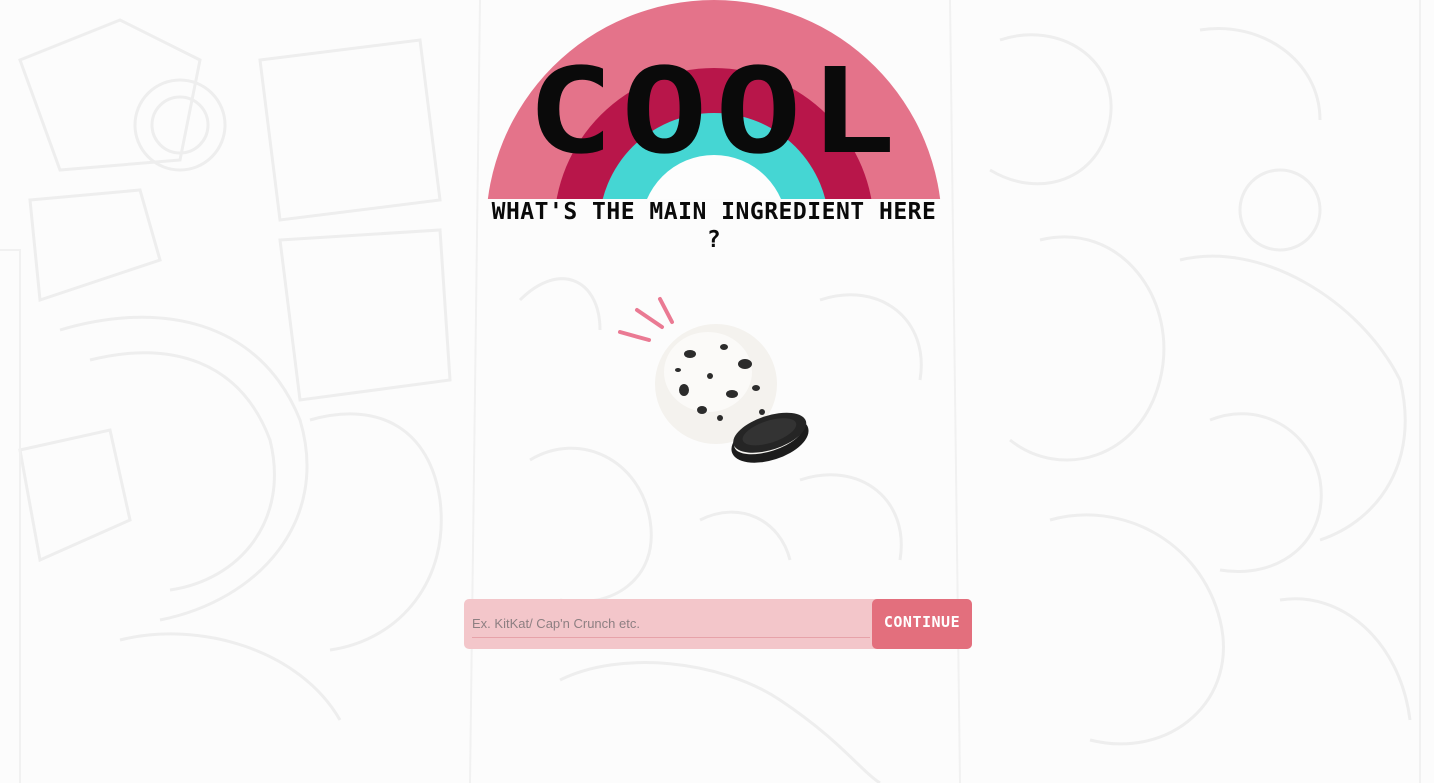  What do you see at coordinates (922, 624) in the screenshot?
I see `continue-button: CONTINUE` at bounding box center [922, 624].